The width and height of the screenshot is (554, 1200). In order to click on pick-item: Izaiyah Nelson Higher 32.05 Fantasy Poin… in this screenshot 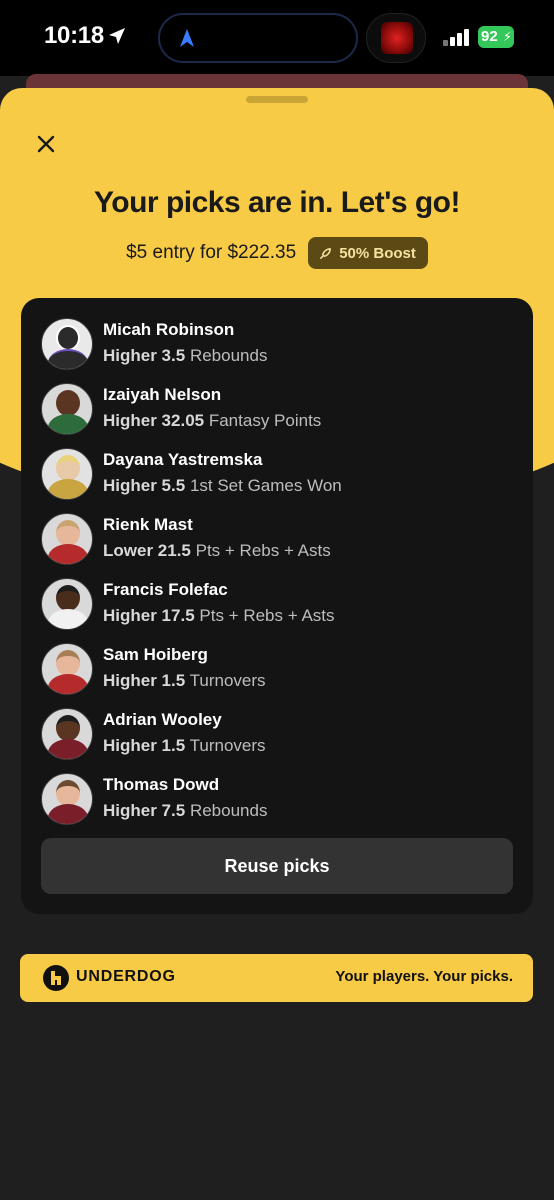, I will do `click(276, 411)`.